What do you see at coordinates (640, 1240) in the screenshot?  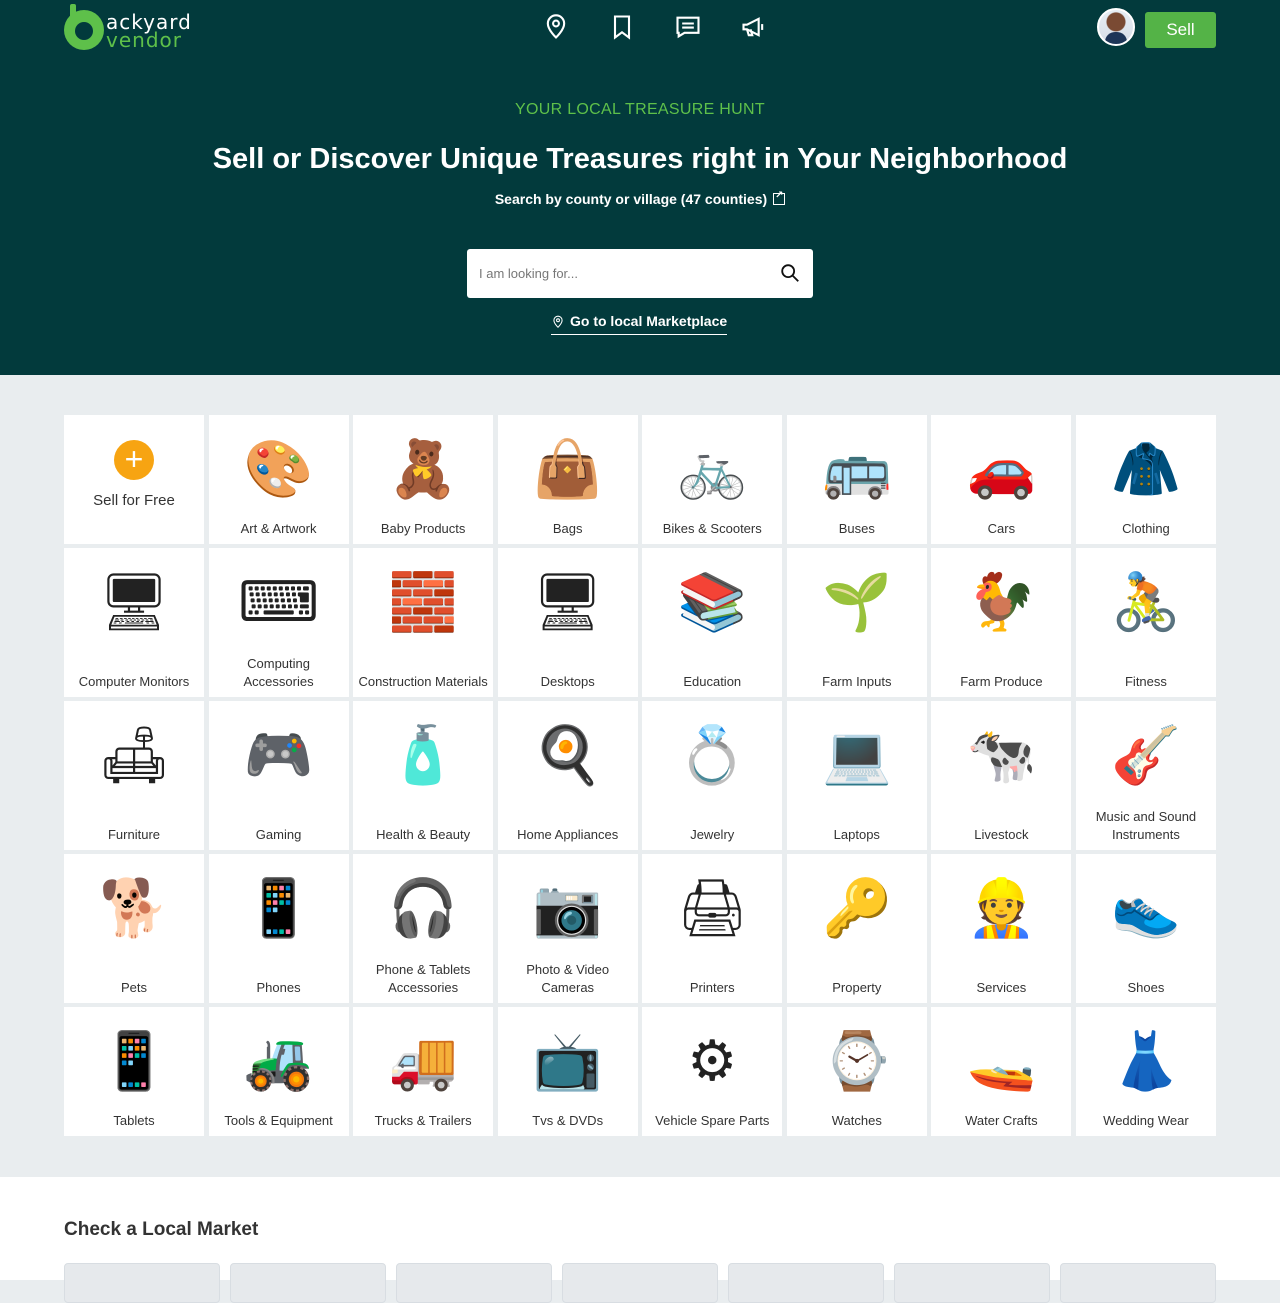 I see `local-market-section: Check a Local Market` at bounding box center [640, 1240].